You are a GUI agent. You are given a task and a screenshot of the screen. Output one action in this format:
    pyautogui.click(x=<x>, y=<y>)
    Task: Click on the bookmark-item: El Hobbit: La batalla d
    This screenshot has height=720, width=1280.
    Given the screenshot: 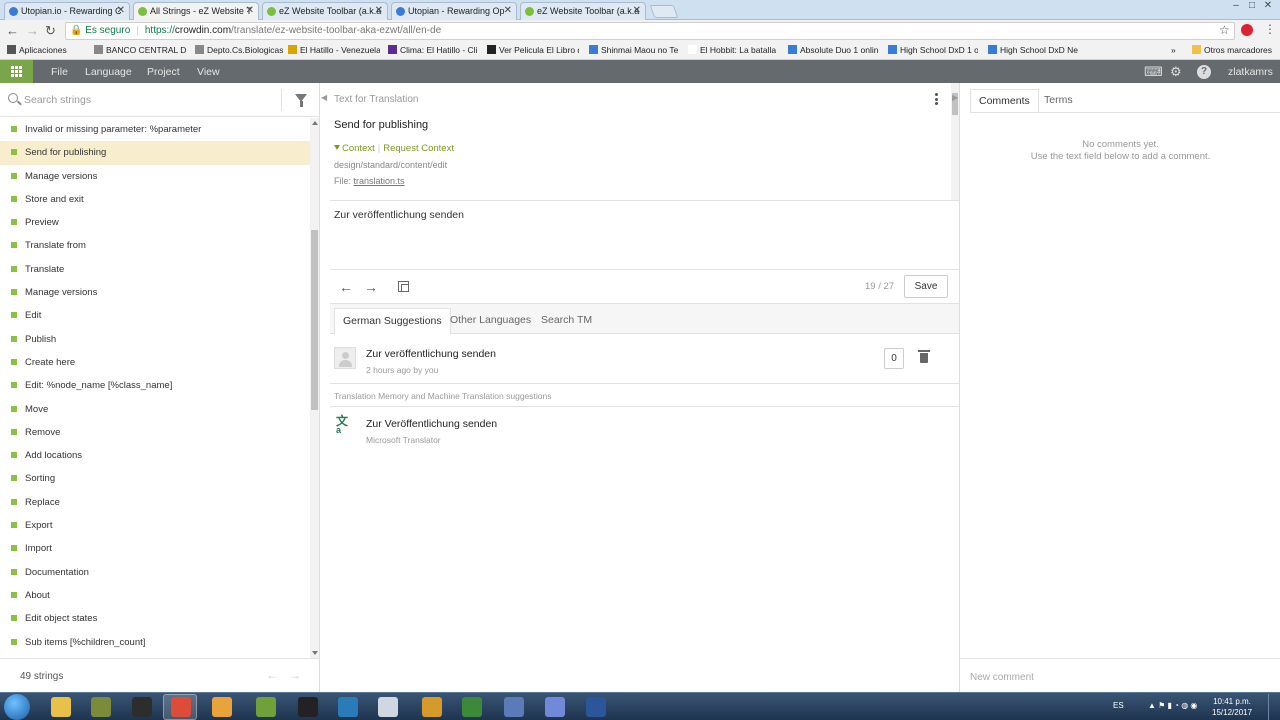 What is the action you would take?
    pyautogui.click(x=733, y=50)
    